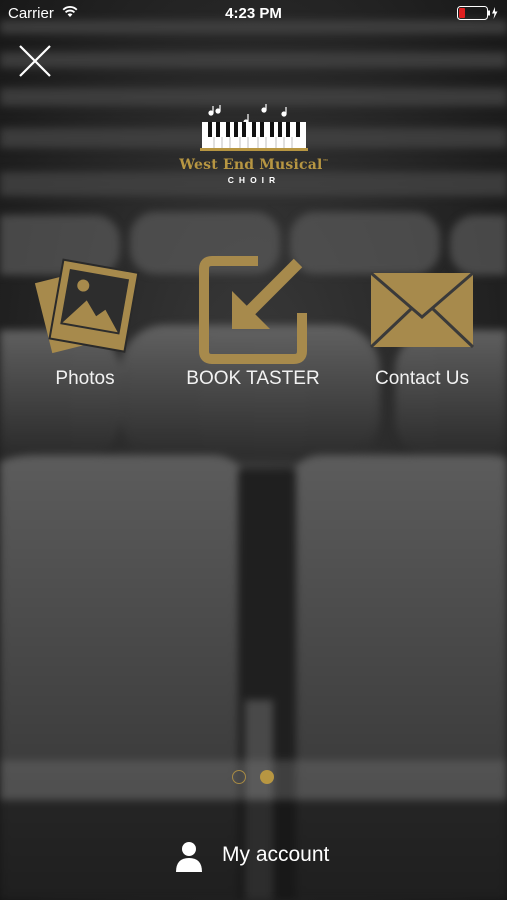  I want to click on status-bar: Carrier 4:23 PM, so click(253, 14).